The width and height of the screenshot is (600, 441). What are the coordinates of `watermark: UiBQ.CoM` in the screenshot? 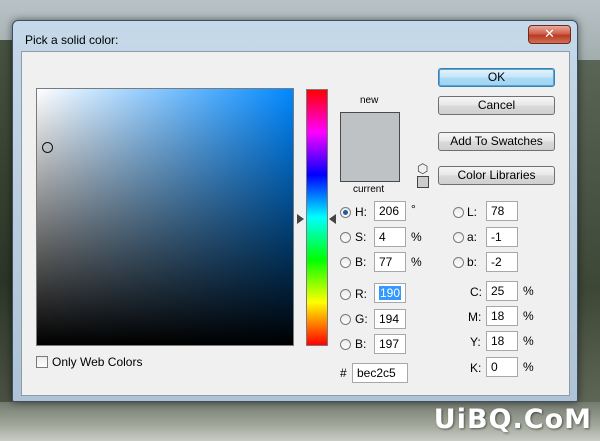 It's located at (512, 419).